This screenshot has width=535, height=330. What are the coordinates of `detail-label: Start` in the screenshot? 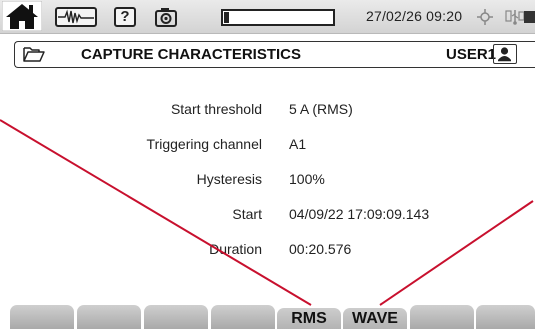 It's located at (247, 214).